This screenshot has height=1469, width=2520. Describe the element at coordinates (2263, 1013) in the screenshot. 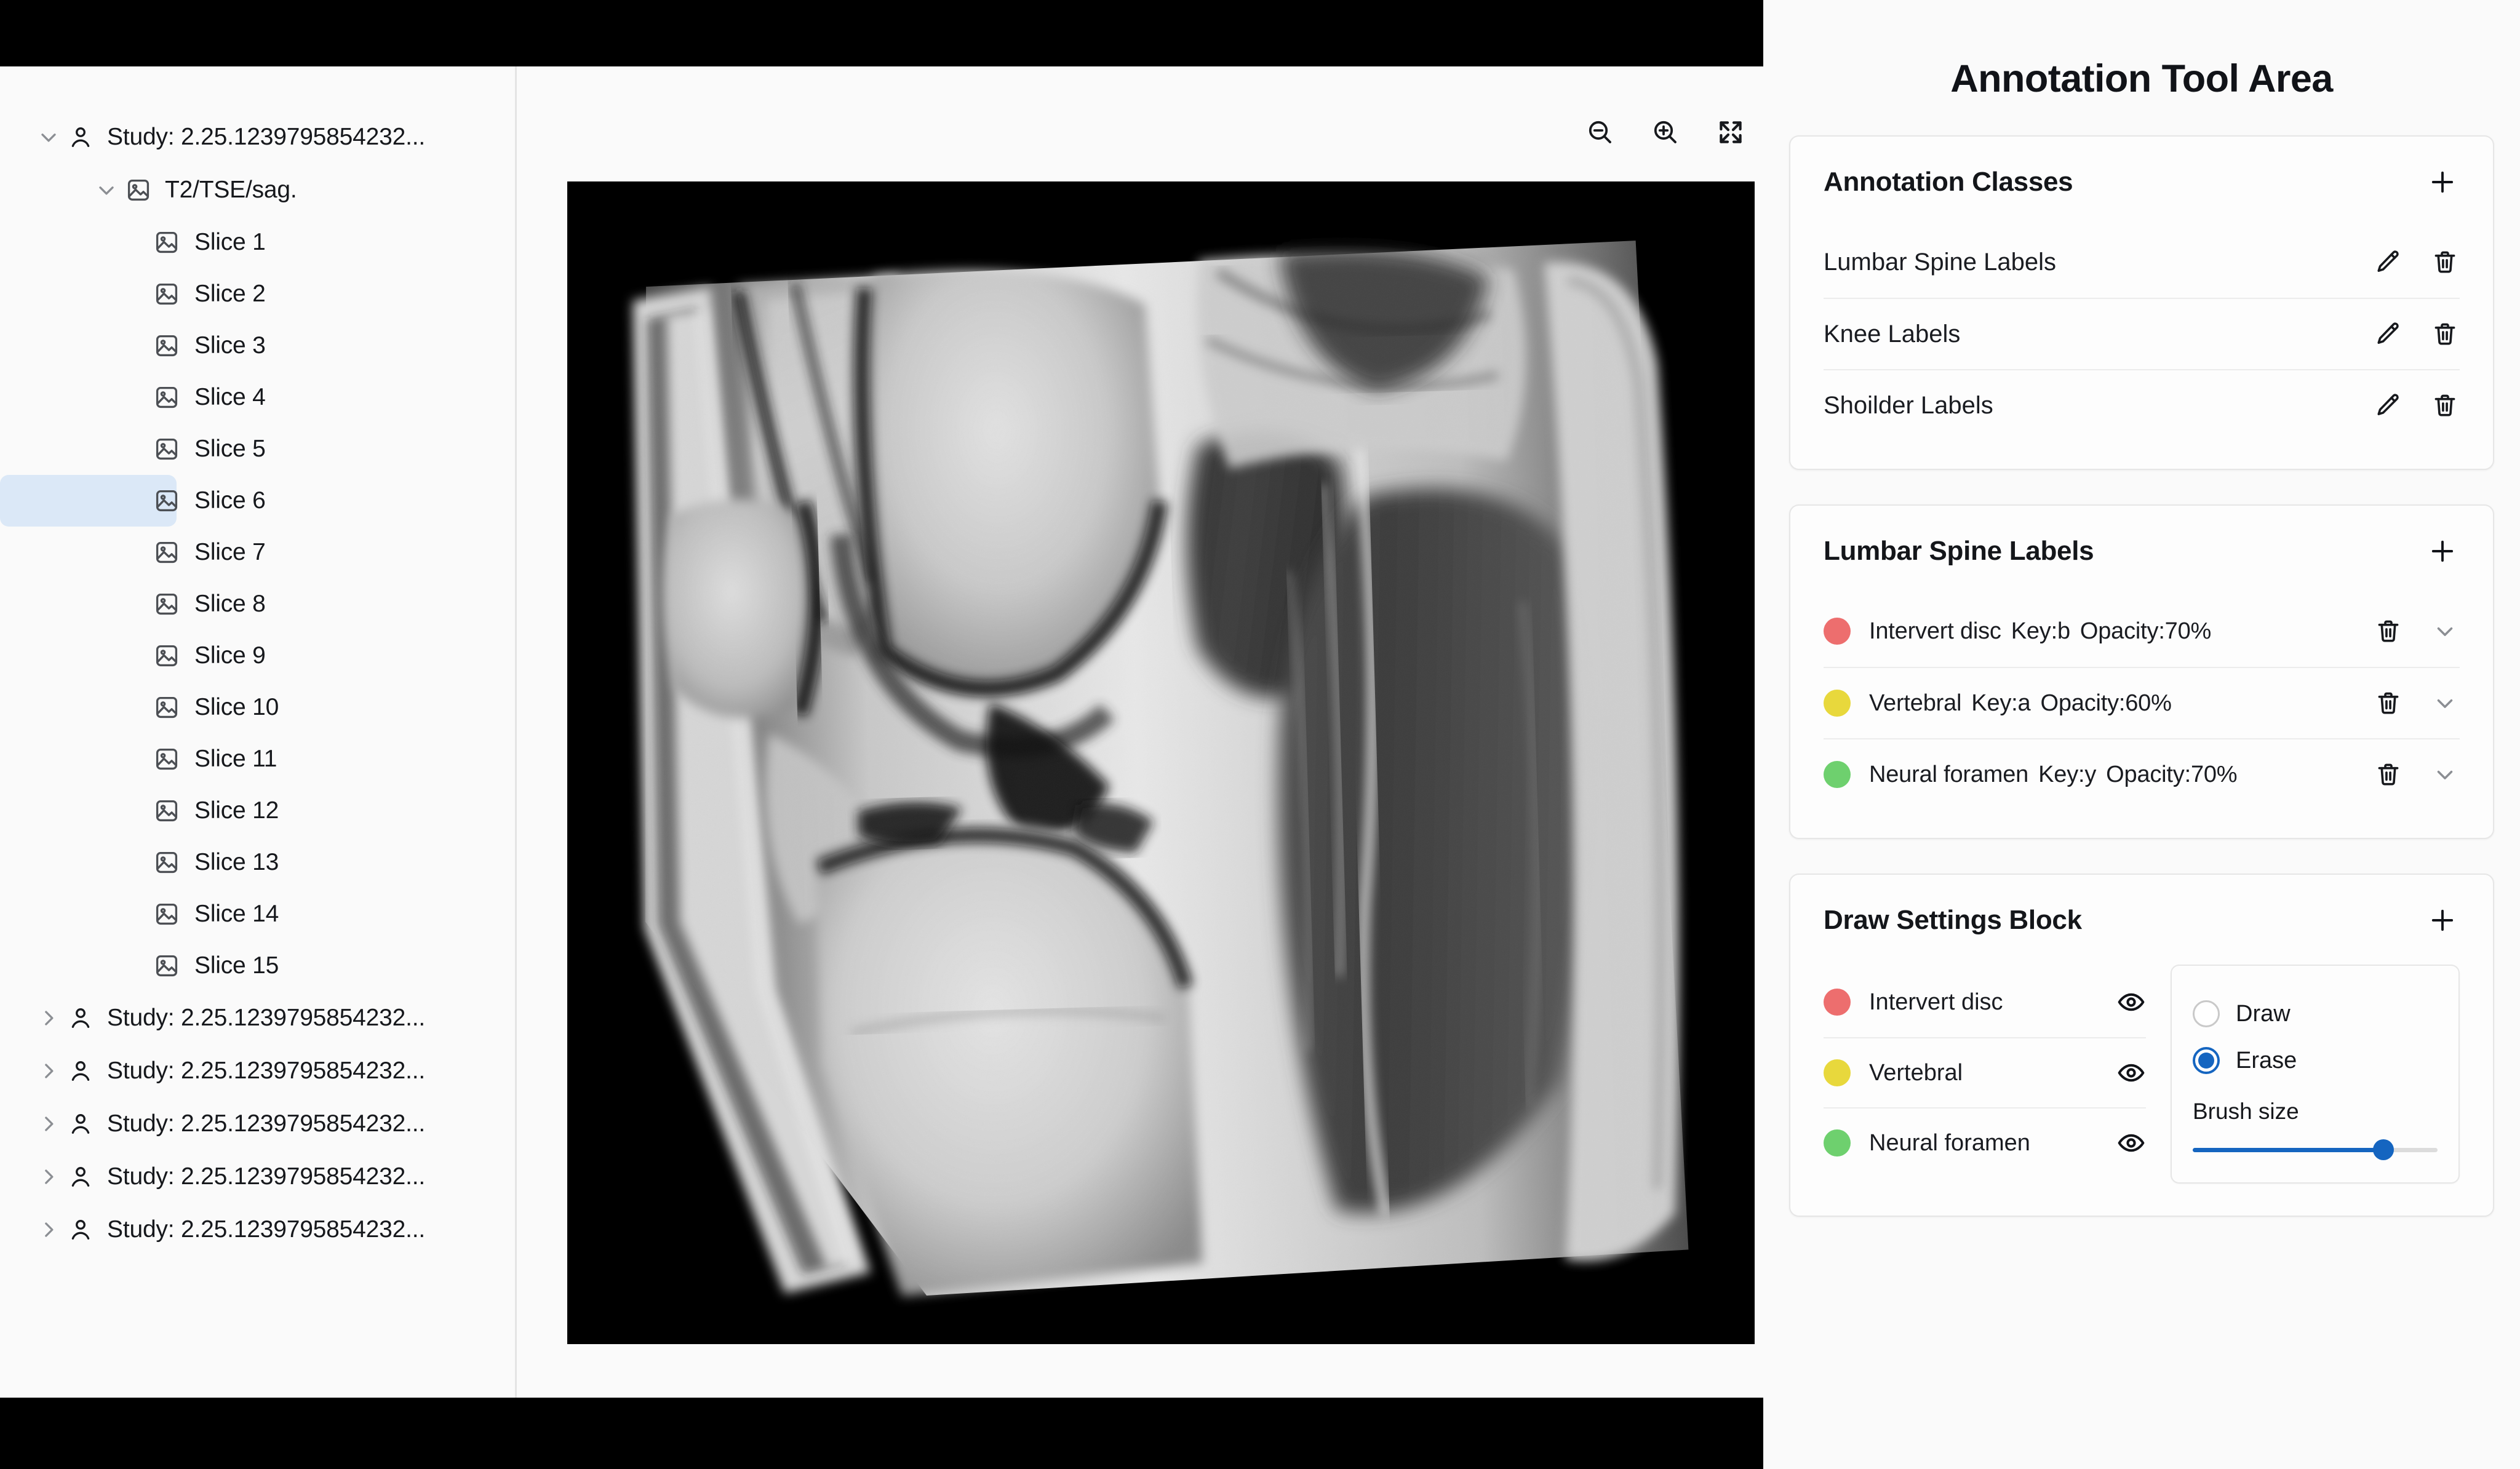

I see `draw-mode-label: Draw` at that location.